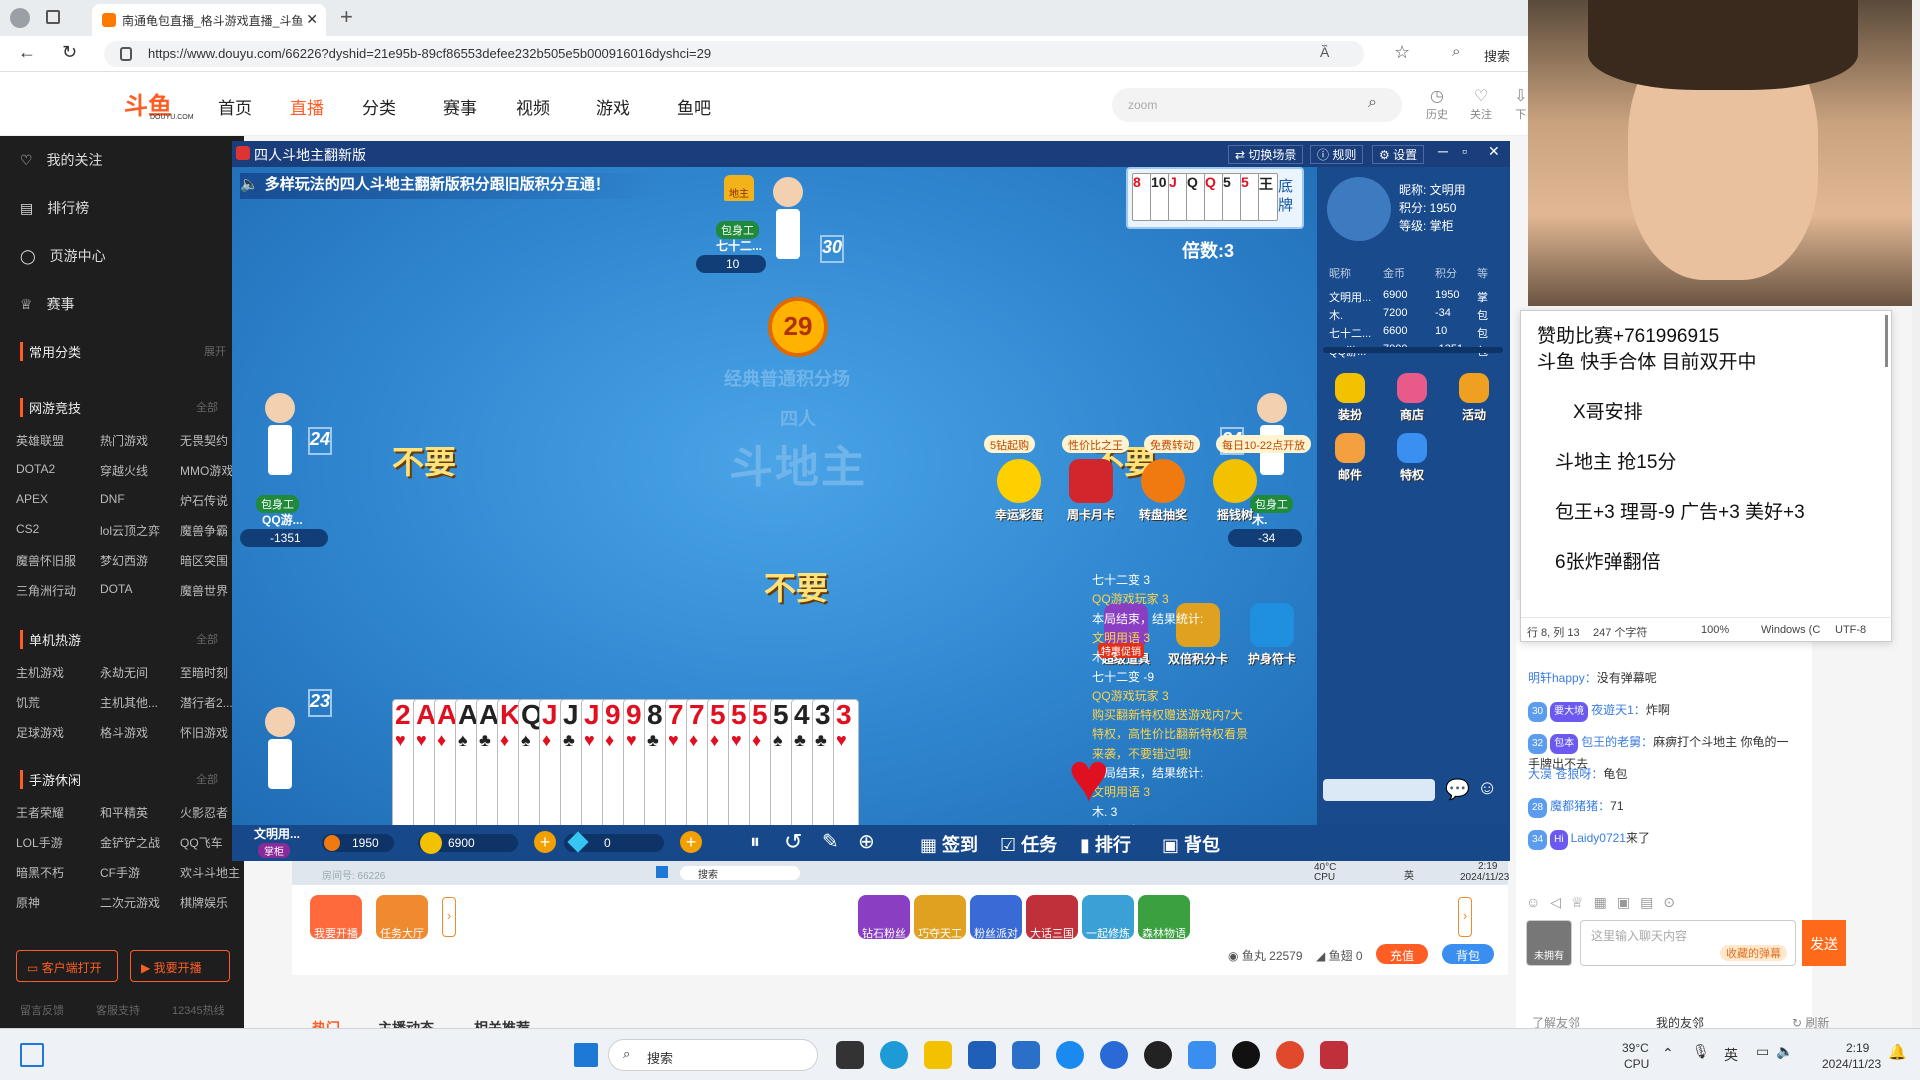 The height and width of the screenshot is (1080, 1920). What do you see at coordinates (201, 842) in the screenshot?
I see `sidebar-category-link: QQ飞车` at bounding box center [201, 842].